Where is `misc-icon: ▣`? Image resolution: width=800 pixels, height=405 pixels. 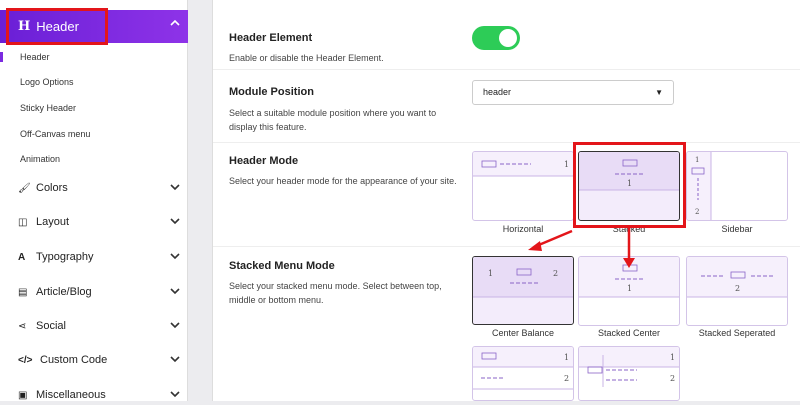 misc-icon: ▣ is located at coordinates (23, 395).